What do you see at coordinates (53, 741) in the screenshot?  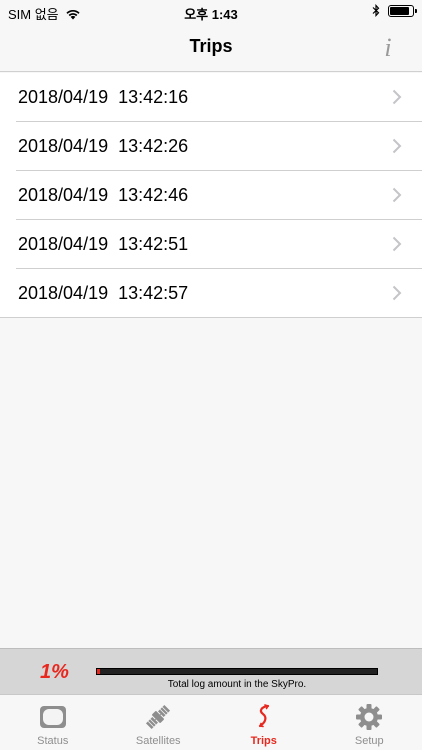 I see `tab-label: Status` at bounding box center [53, 741].